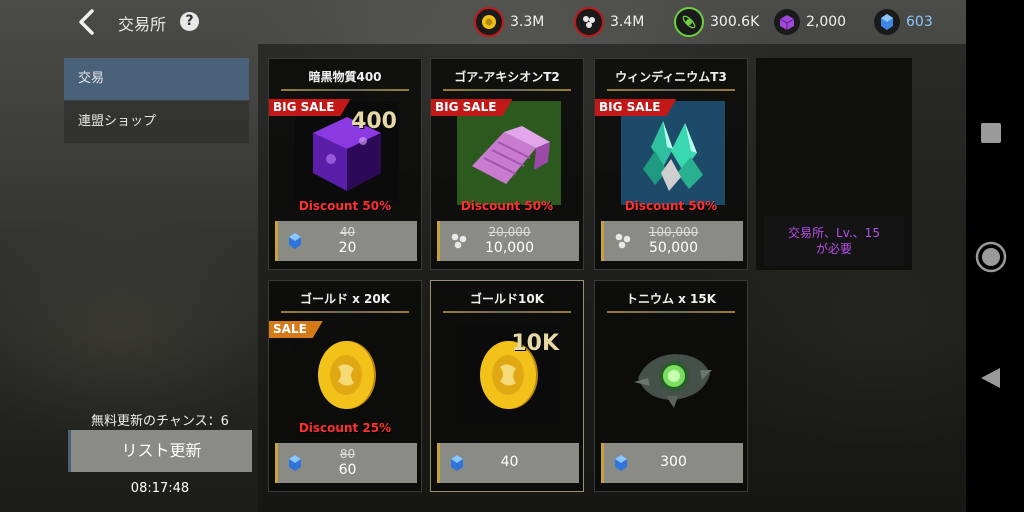 The image size is (1024, 512). I want to click on shop-item-windinium: ウィンディニウムT3 BIG SALE Discount 50% 100,000, so click(671, 164).